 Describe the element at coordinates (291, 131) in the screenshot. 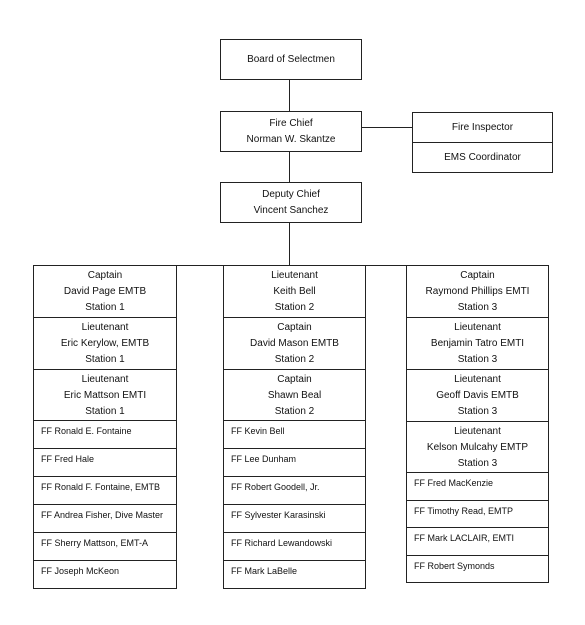

I see `fire-chief-box: Fire Chief Norman W. Skantze` at that location.